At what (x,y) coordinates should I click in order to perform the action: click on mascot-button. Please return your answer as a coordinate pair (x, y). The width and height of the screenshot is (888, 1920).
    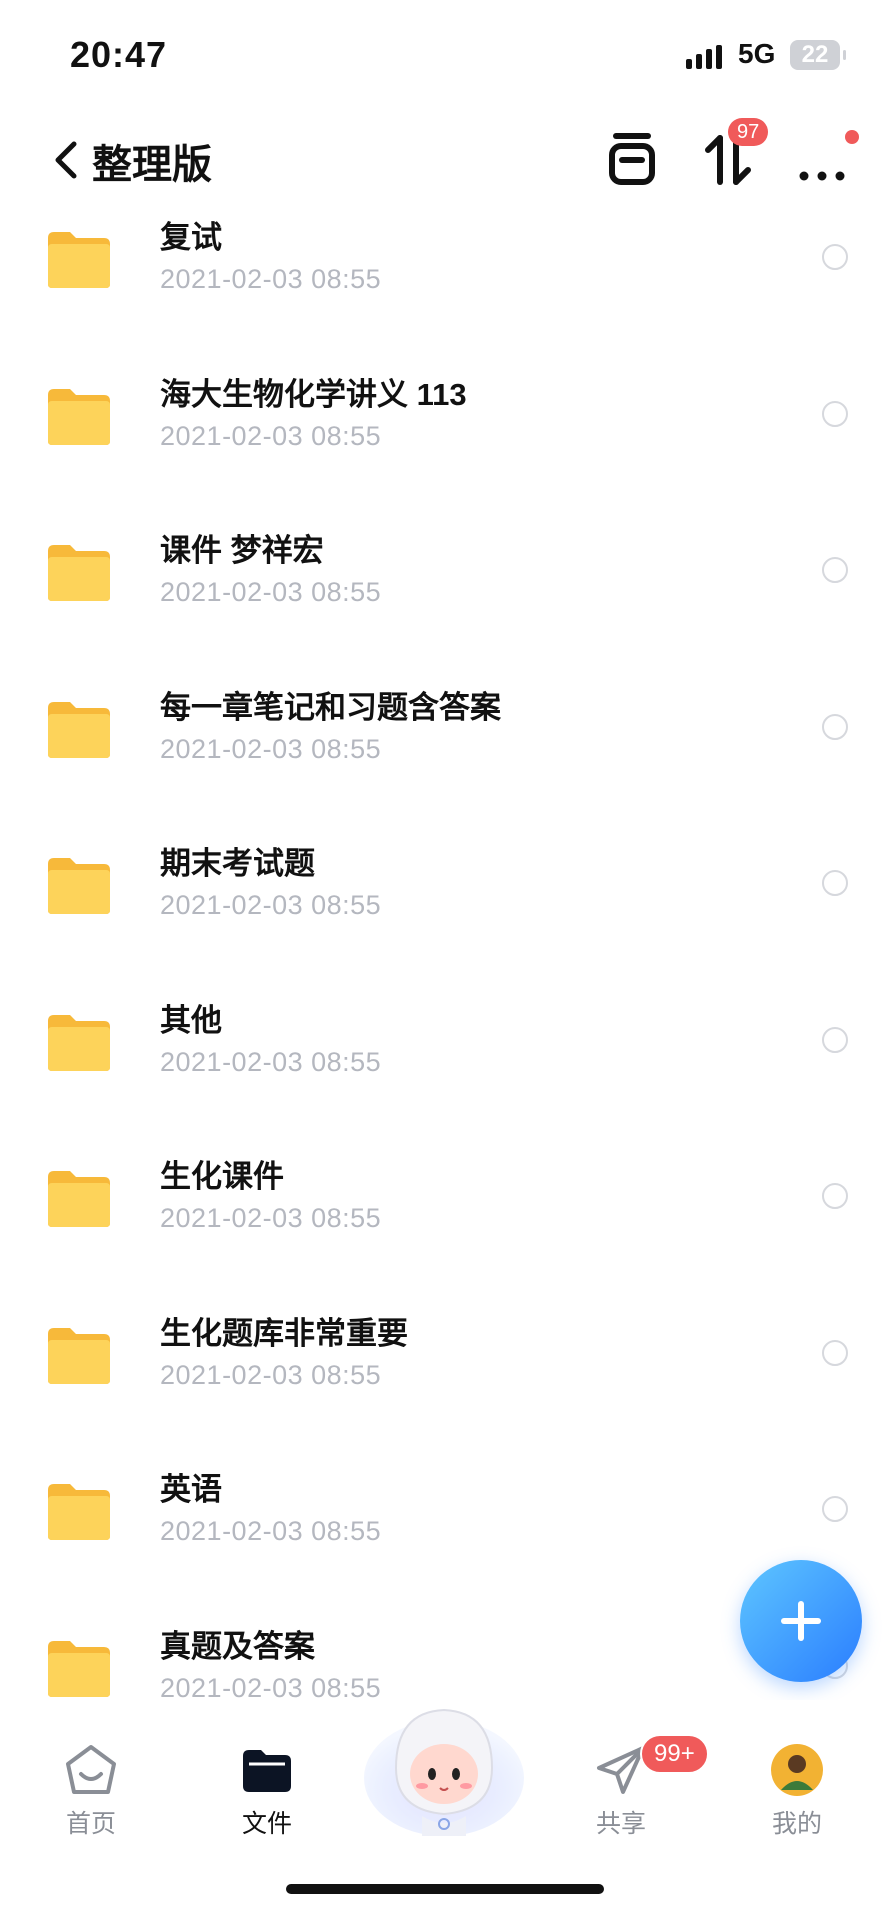
    Looking at the image, I should click on (444, 1765).